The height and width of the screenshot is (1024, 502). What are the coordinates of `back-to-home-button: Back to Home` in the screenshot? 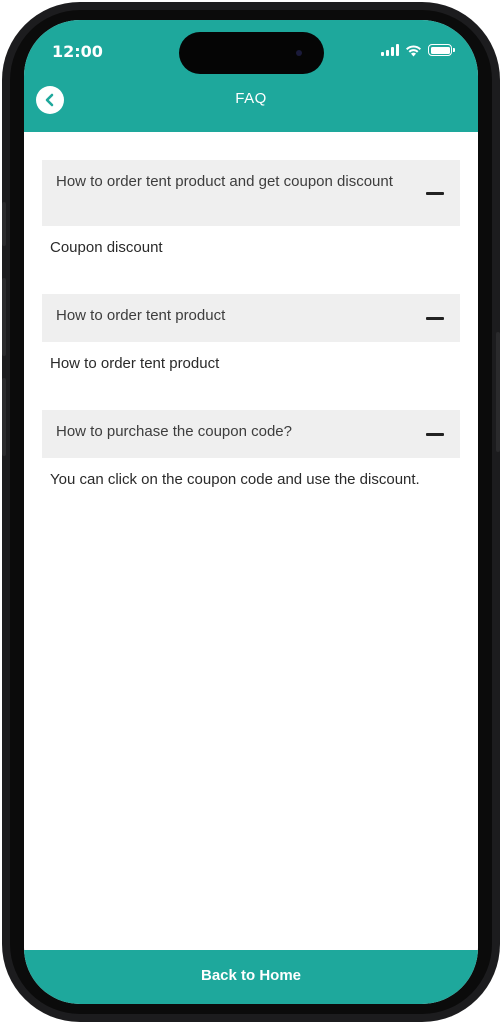 It's located at (251, 977).